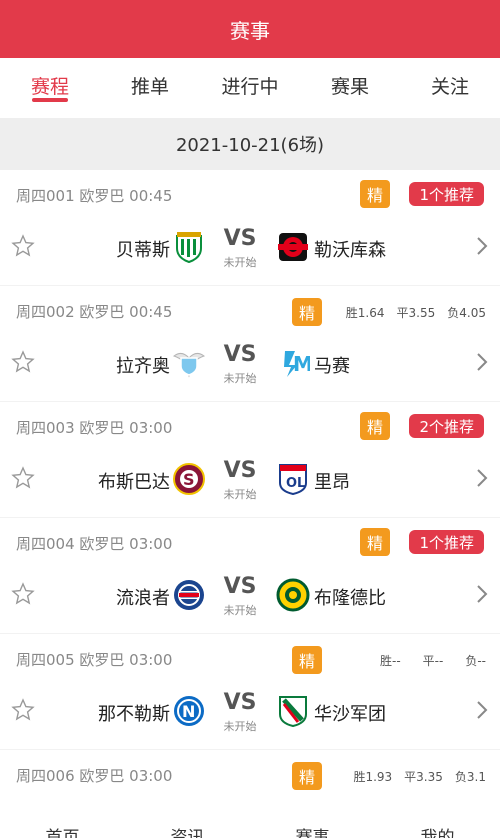  I want to click on svg-text: S, so click(189, 479).